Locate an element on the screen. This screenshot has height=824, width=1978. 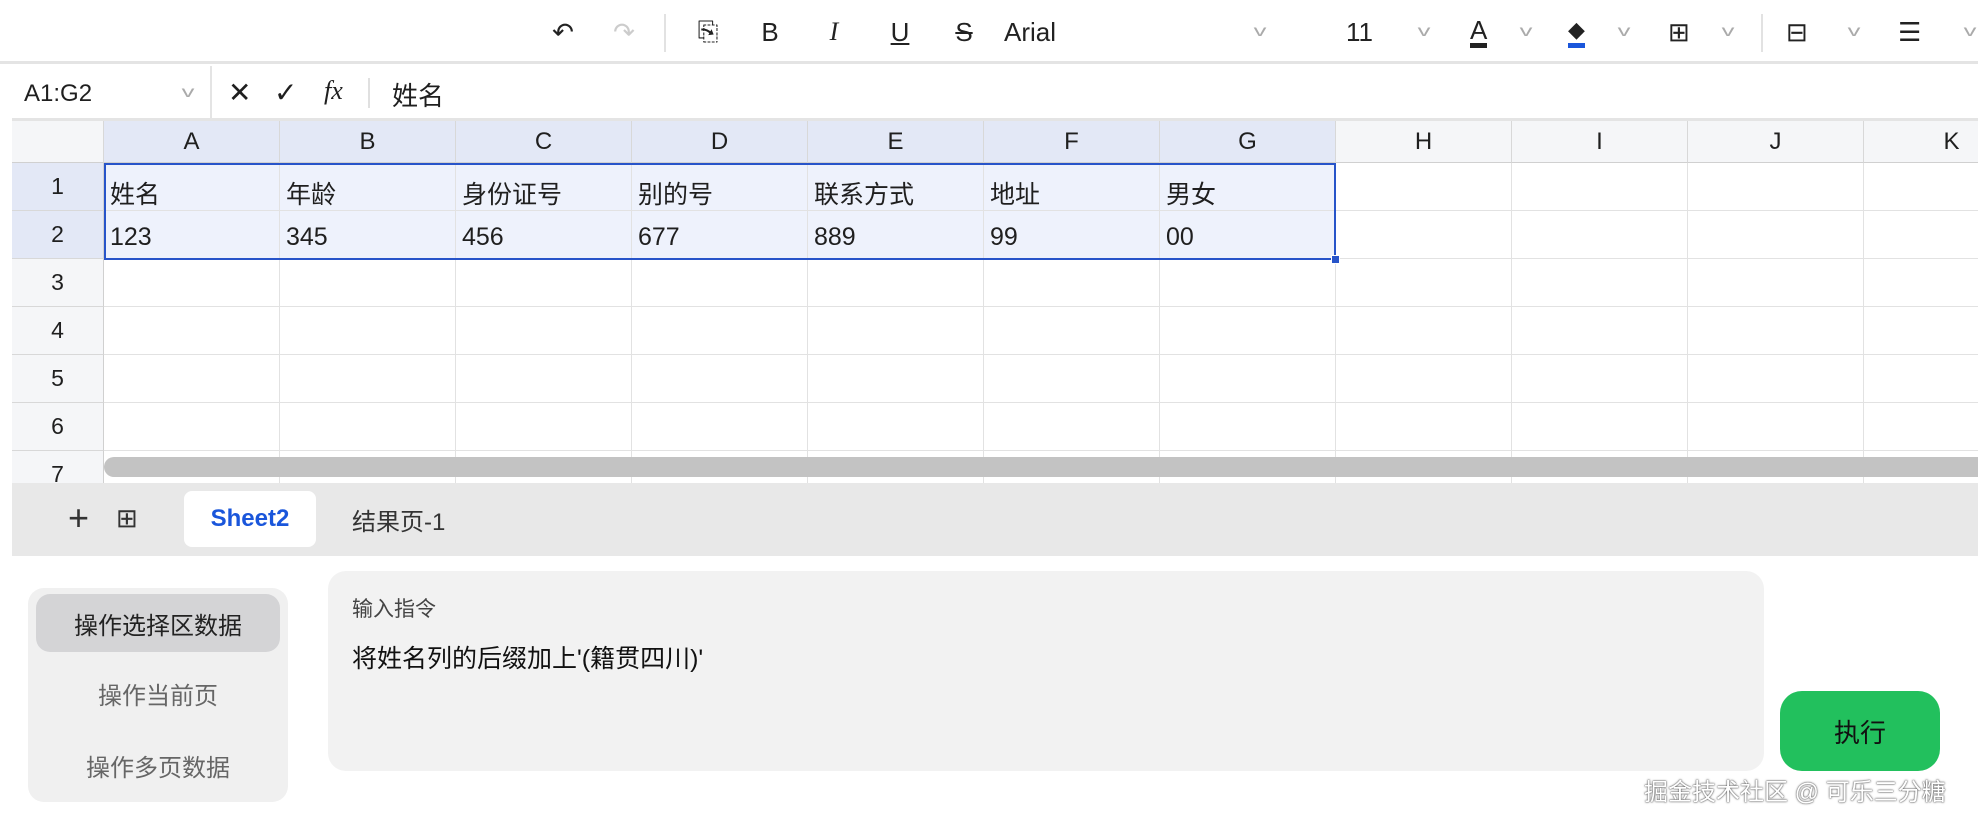
cell-d3 is located at coordinates (720, 283).